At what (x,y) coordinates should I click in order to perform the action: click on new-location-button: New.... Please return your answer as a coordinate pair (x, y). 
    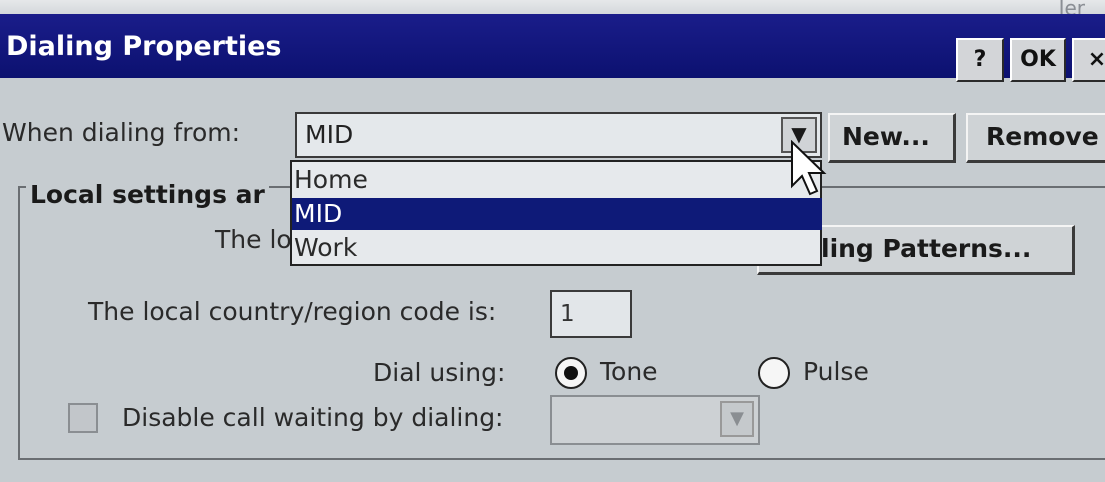
    Looking at the image, I should click on (892, 138).